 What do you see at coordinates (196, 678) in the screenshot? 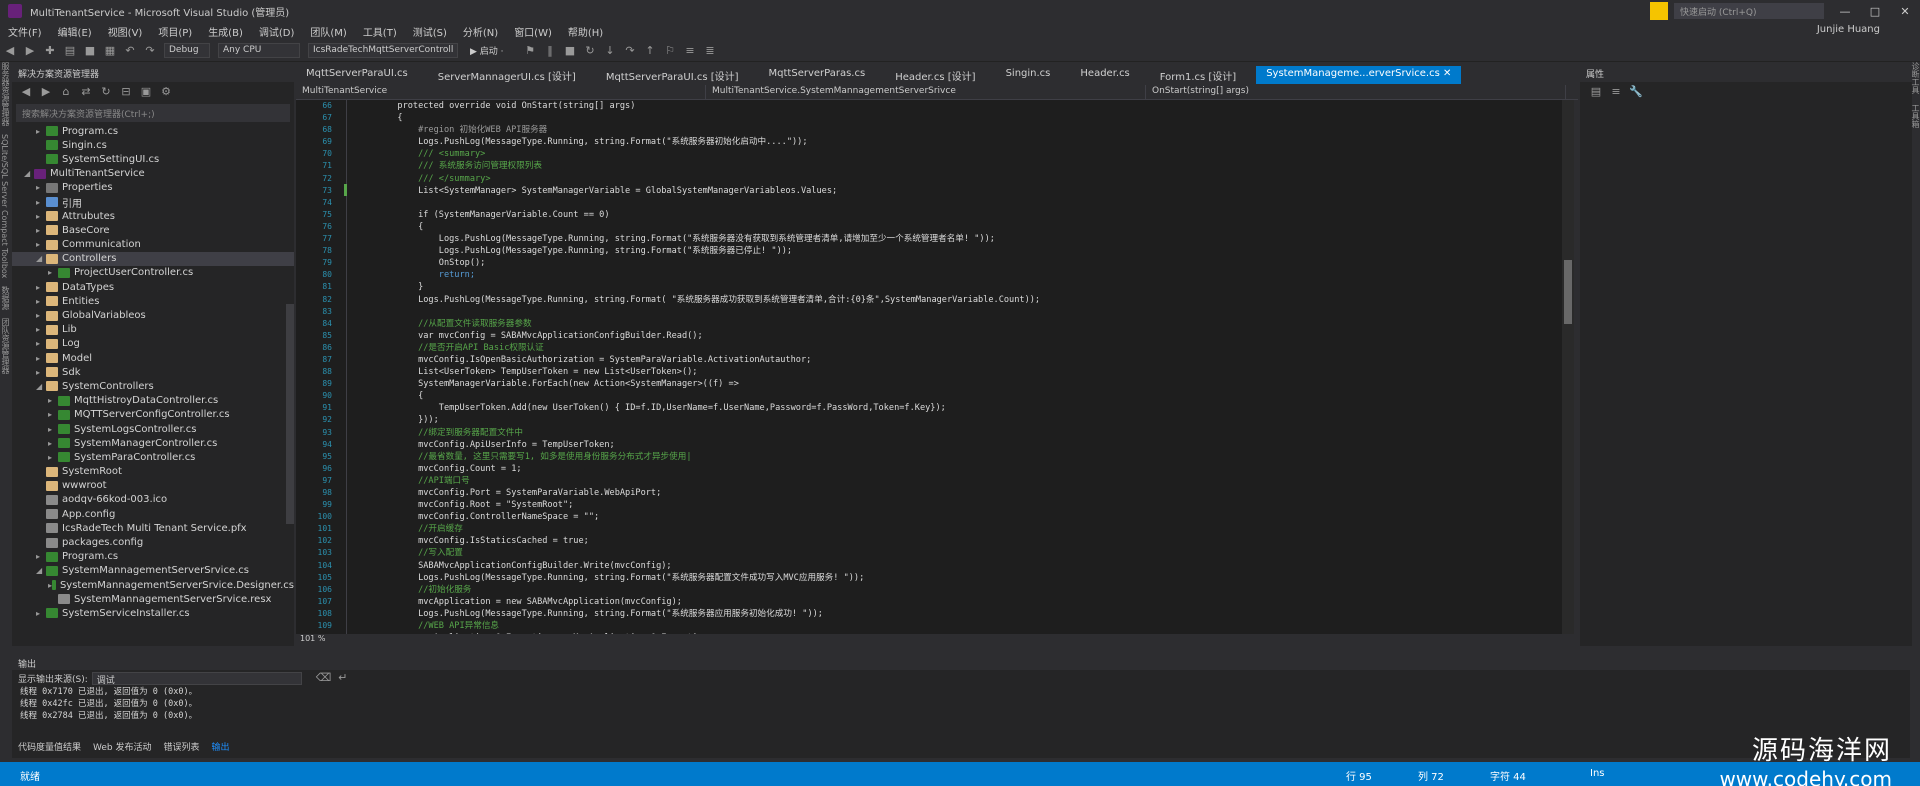
I see `output-source-select: 调试` at bounding box center [196, 678].